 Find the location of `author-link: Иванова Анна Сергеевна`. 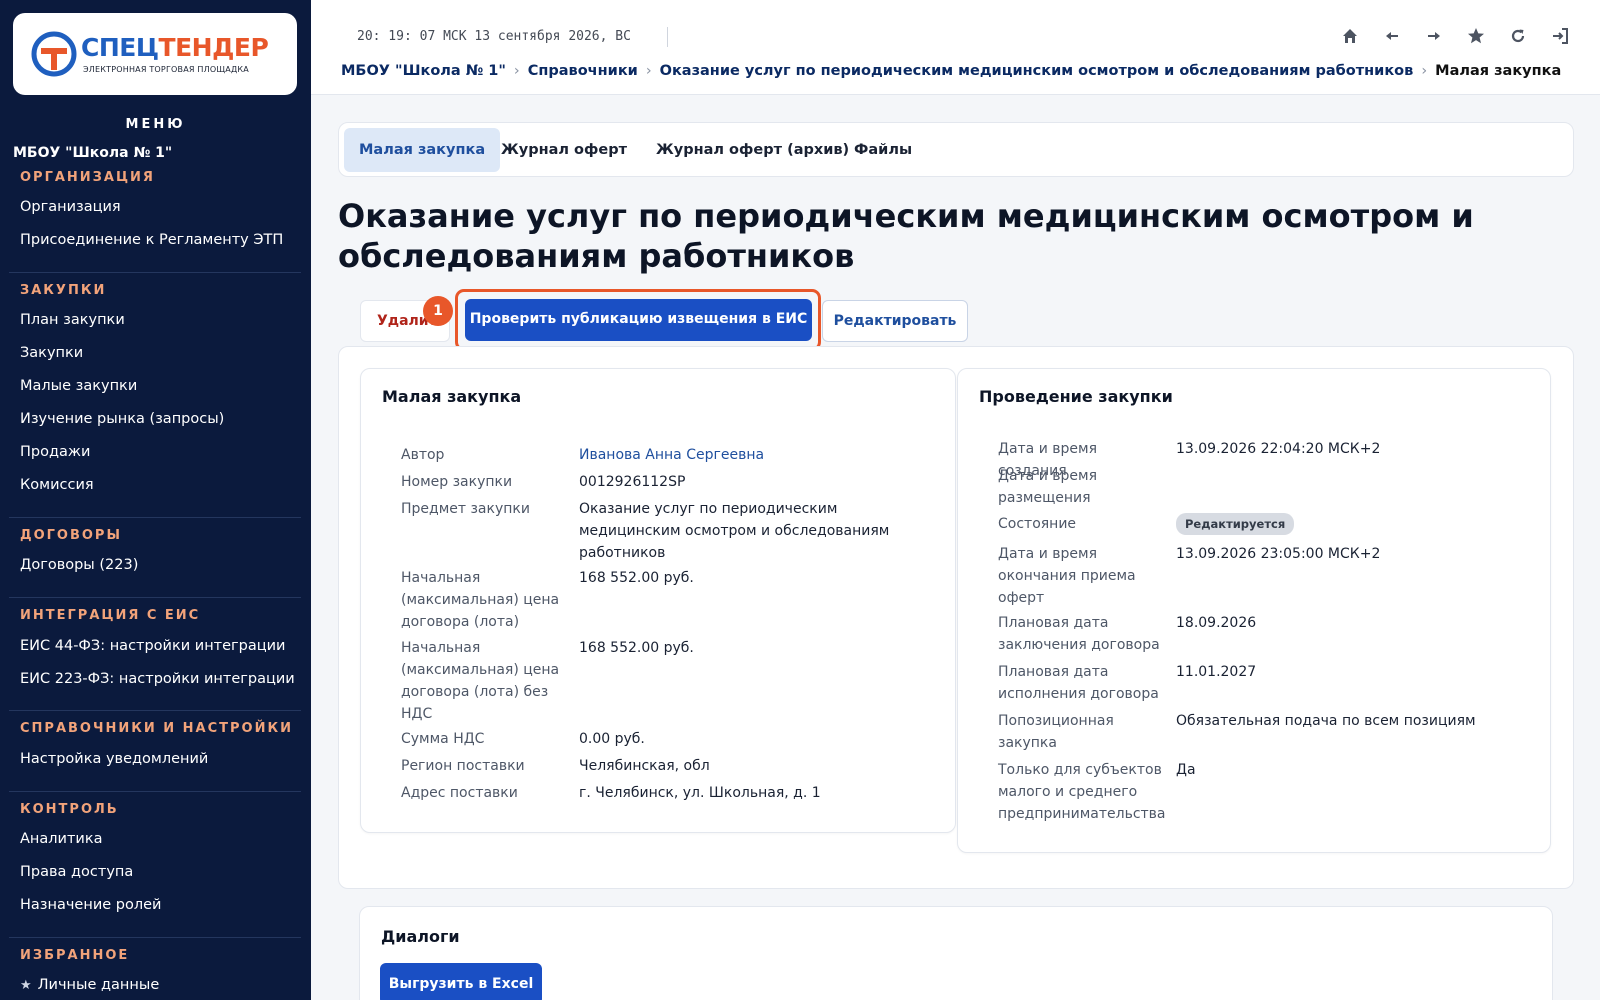

author-link: Иванова Анна Сергеевна is located at coordinates (744, 455).